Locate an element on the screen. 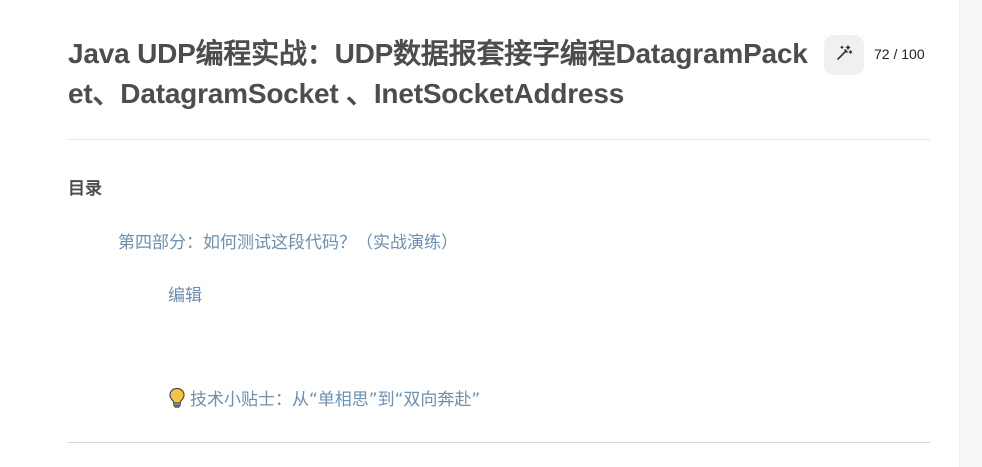 This screenshot has height=467, width=982. ai-assistant-button is located at coordinates (844, 55).